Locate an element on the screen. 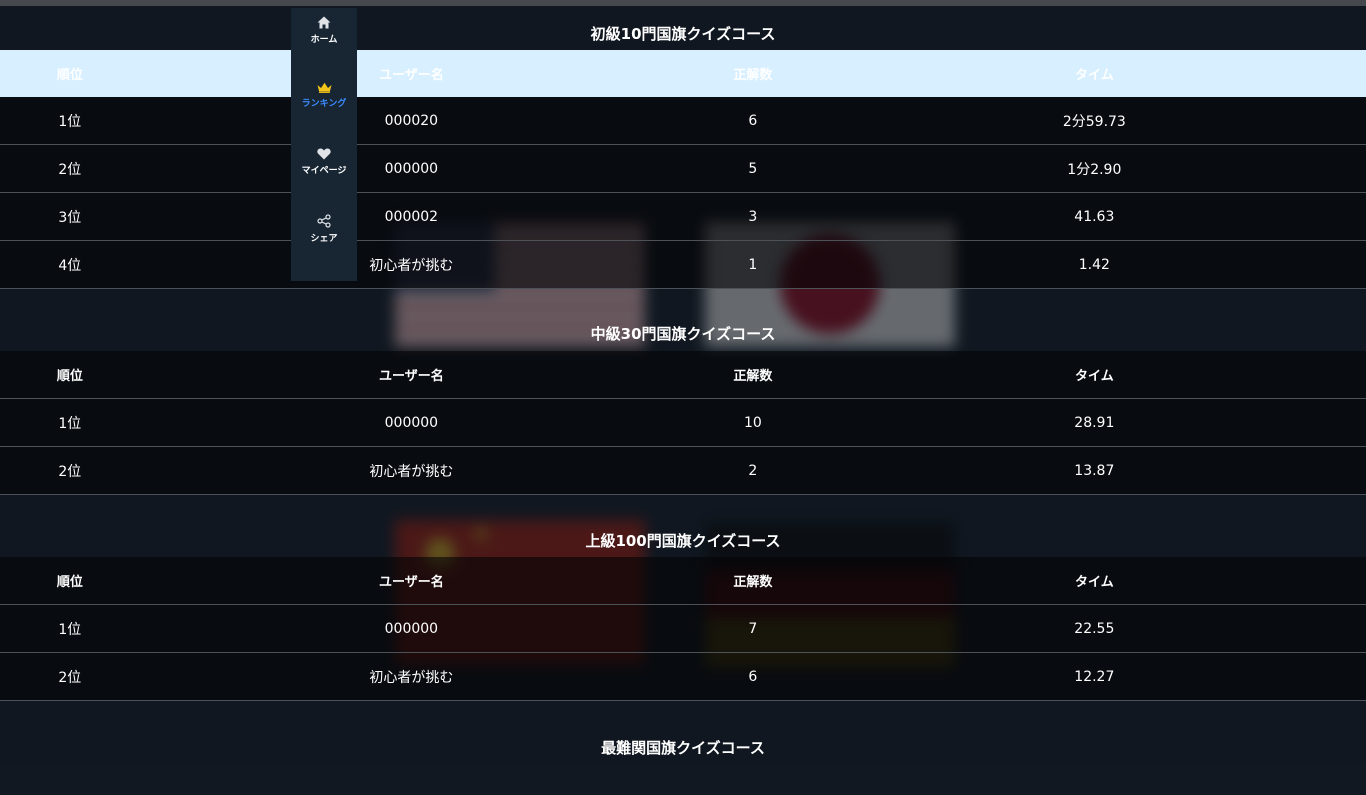  time-cell: 22.55 is located at coordinates (1094, 628).